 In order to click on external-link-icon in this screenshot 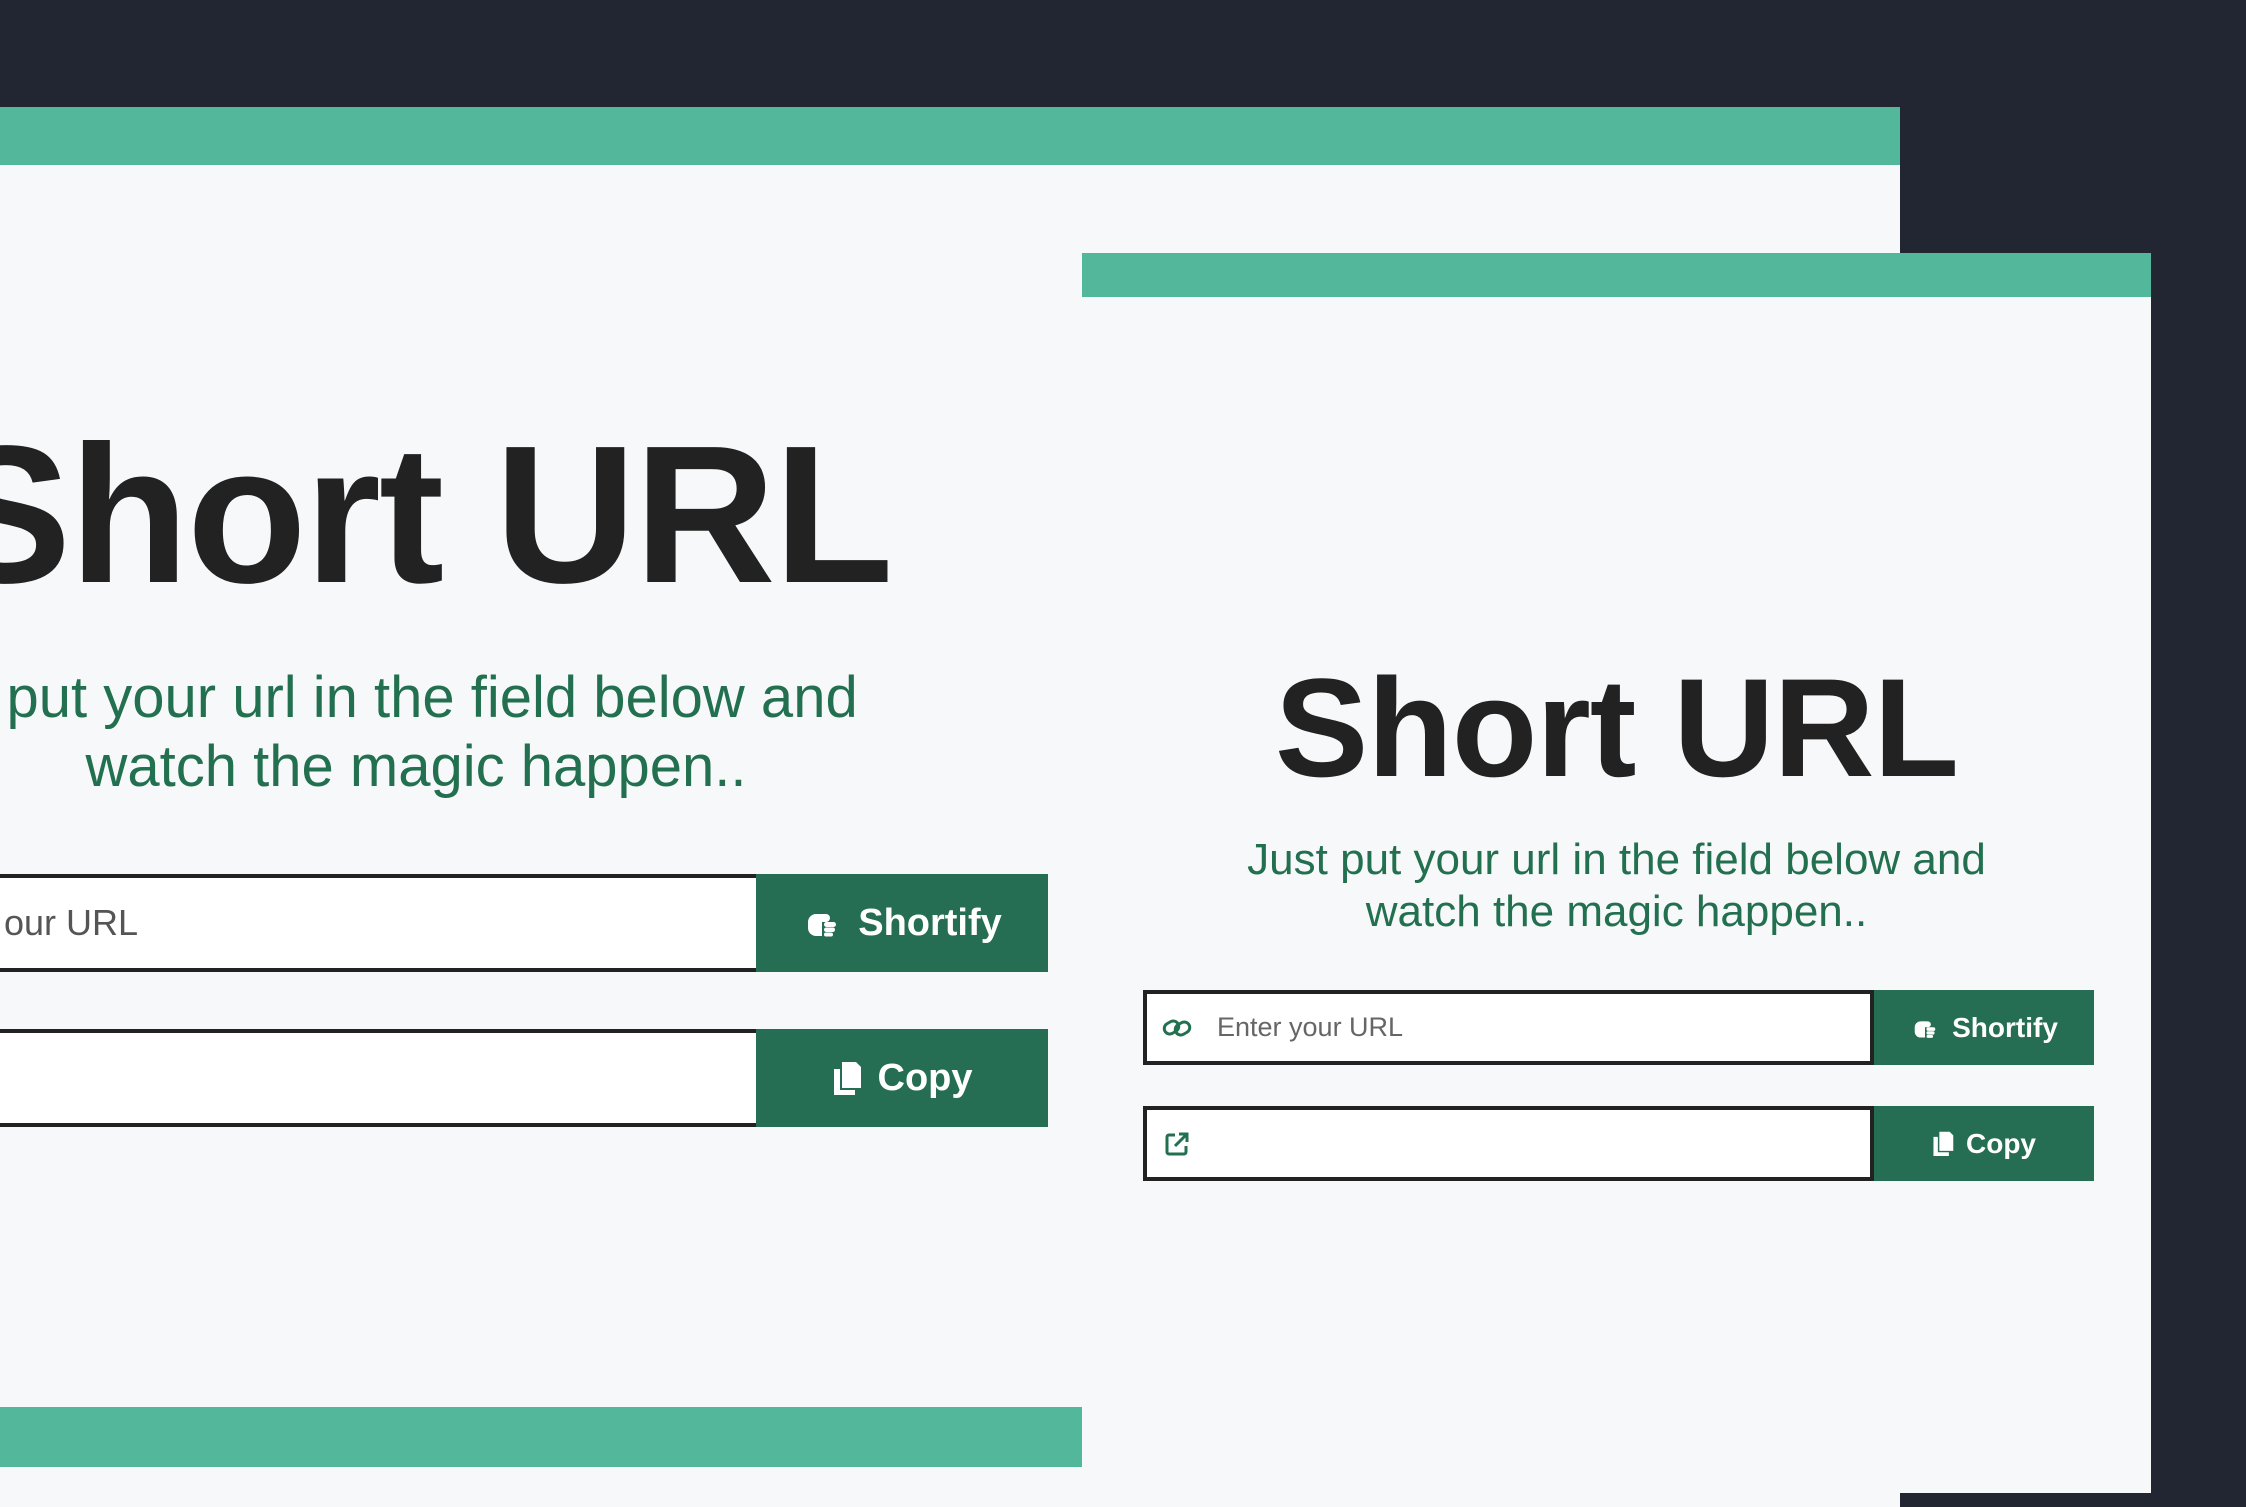, I will do `click(1177, 1144)`.